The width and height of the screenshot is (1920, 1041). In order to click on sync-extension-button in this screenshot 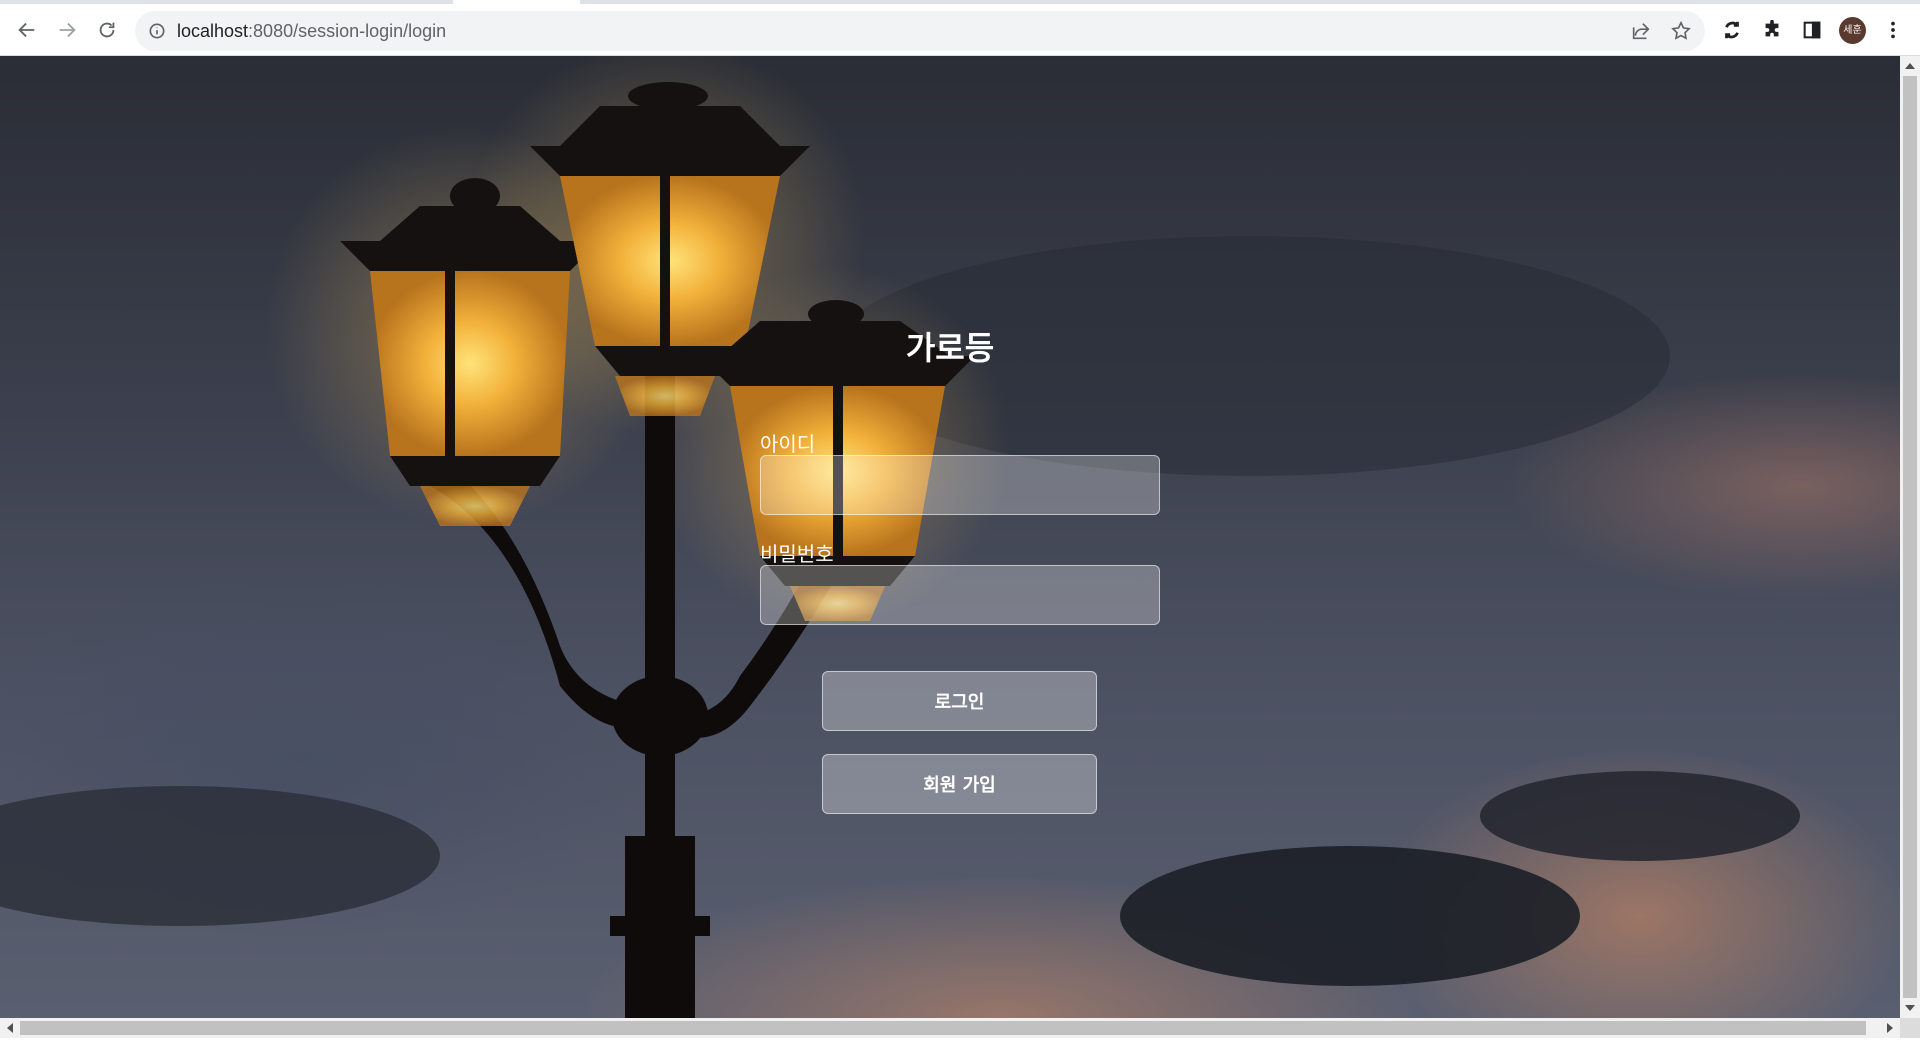, I will do `click(1732, 30)`.